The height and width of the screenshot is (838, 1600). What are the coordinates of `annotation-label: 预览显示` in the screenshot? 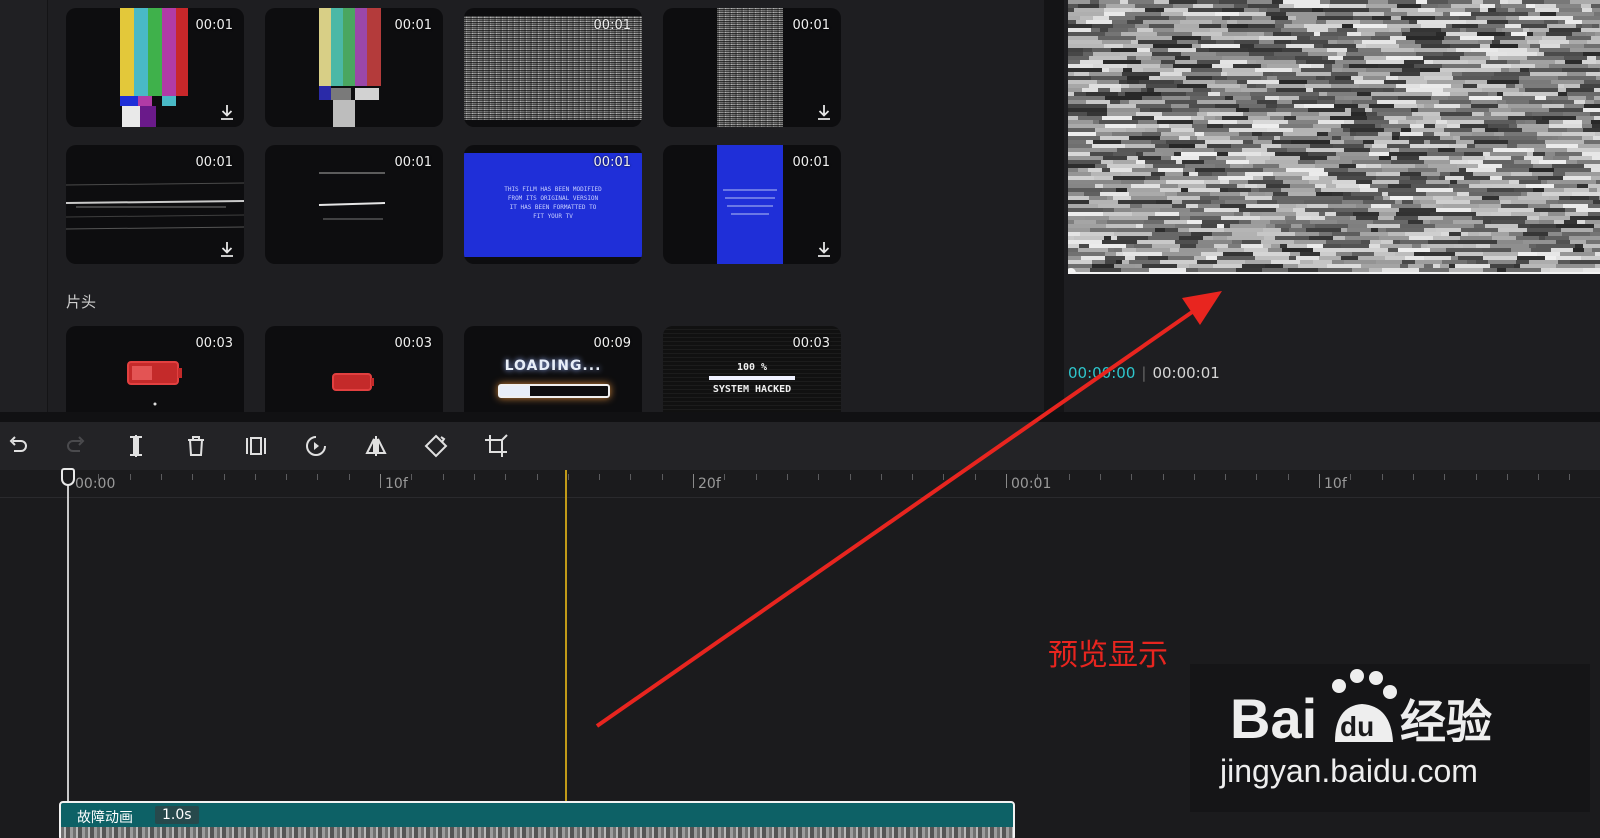 It's located at (1108, 655).